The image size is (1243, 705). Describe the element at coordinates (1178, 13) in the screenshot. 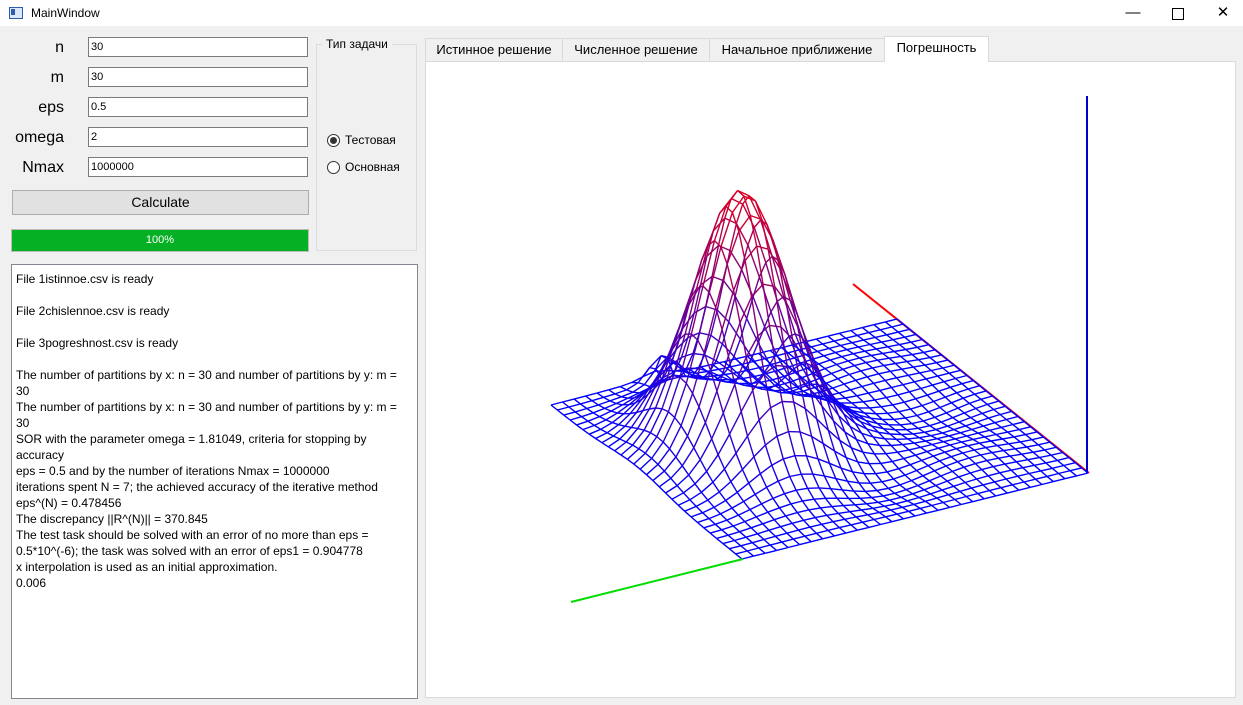

I see `maximize-button` at that location.